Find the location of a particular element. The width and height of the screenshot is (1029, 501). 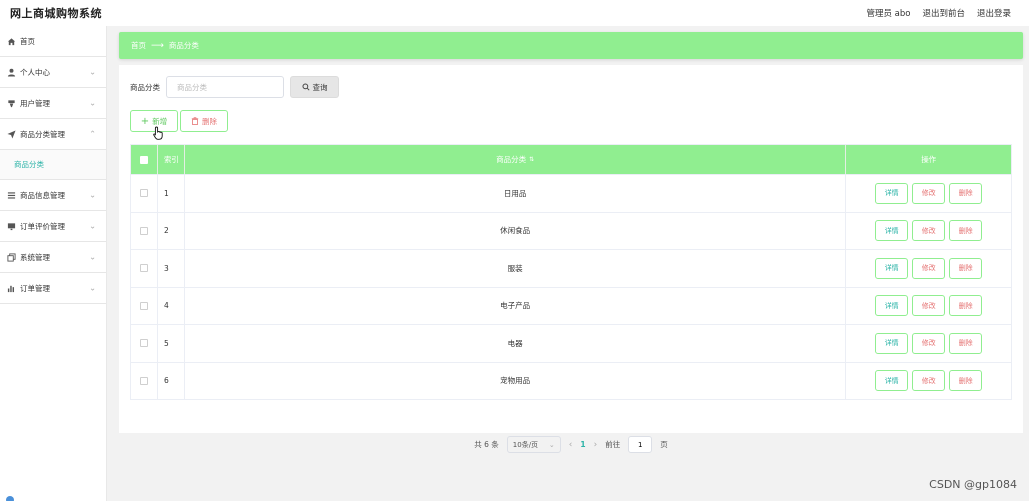

table-header: 索引 商品分类 ⇅ 操作 is located at coordinates (571, 159).